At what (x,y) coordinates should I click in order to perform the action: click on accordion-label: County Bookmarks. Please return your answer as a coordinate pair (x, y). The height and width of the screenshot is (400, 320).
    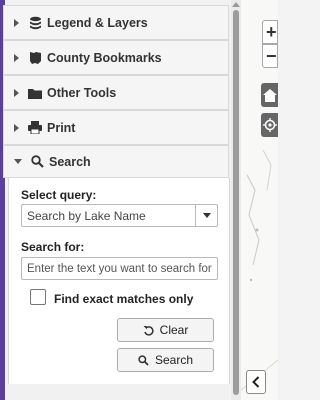
    Looking at the image, I should click on (104, 57).